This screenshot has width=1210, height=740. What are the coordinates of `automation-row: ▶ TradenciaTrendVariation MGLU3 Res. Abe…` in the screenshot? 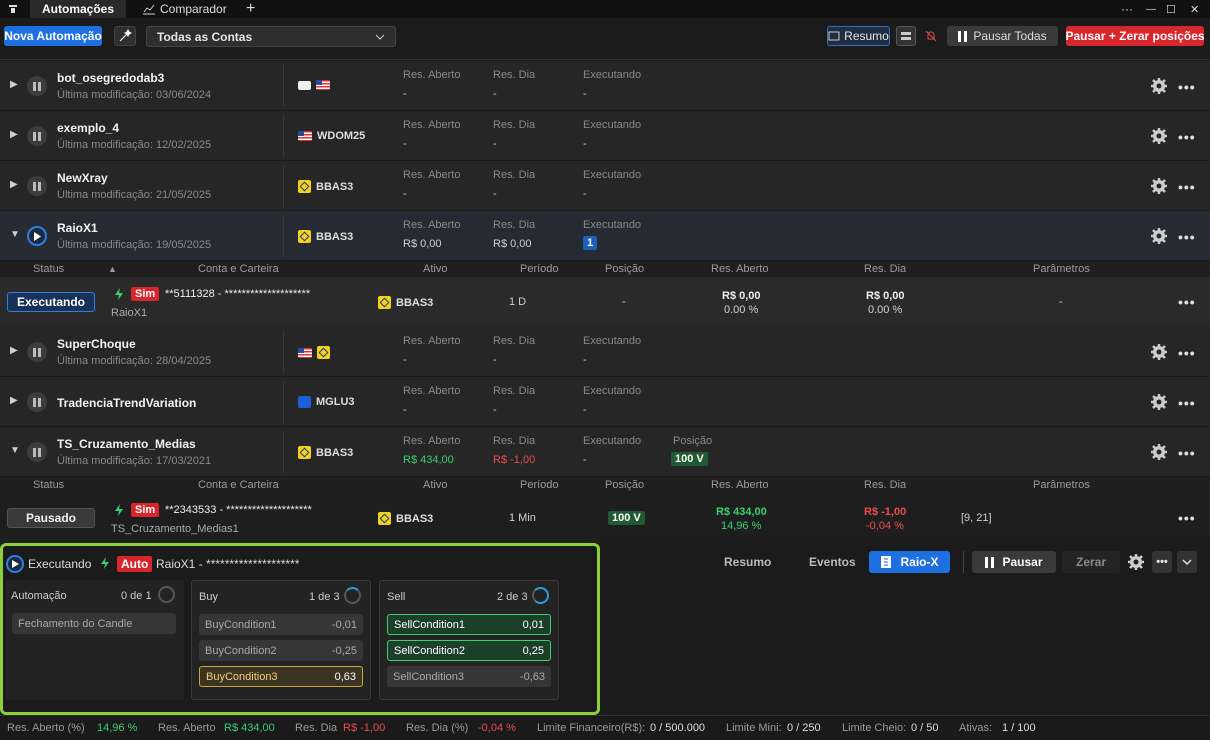 It's located at (605, 402).